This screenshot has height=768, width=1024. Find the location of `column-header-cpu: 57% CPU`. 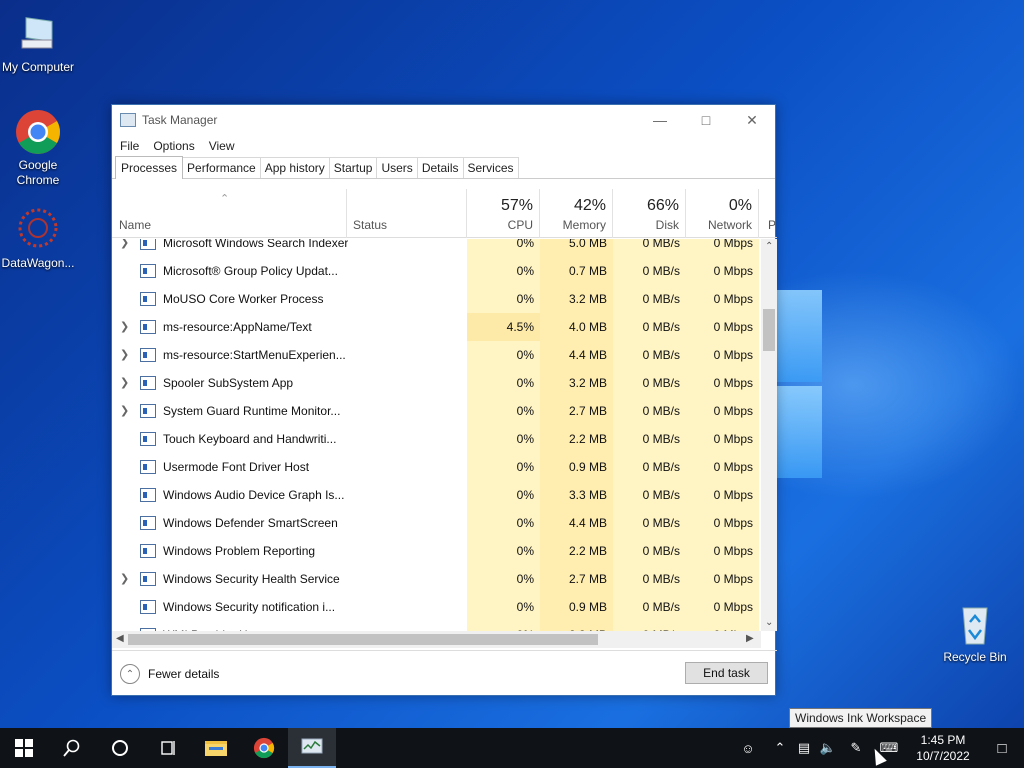

column-header-cpu: 57% CPU is located at coordinates (503, 213).